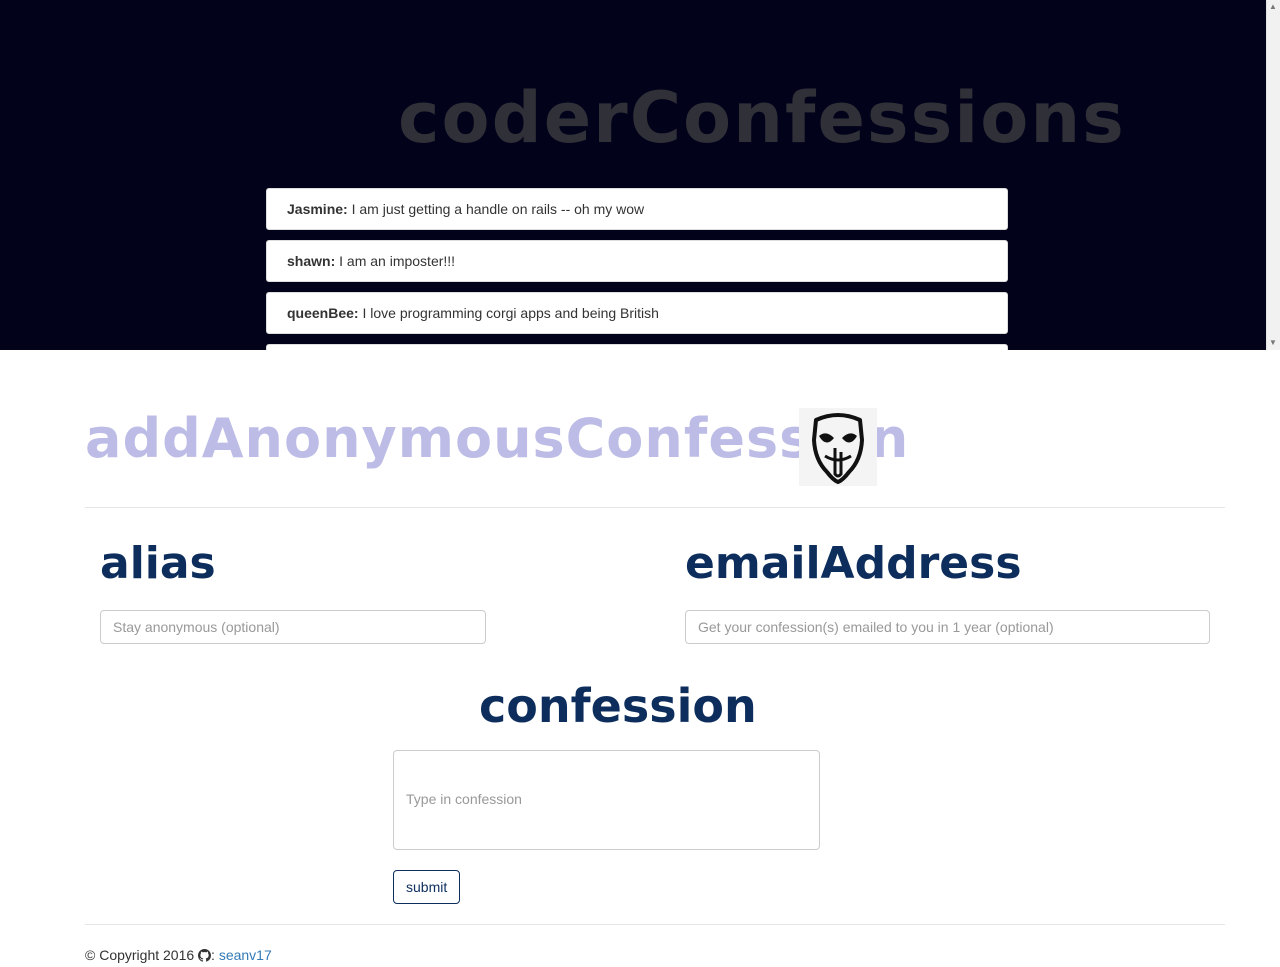  What do you see at coordinates (637, 261) in the screenshot?
I see `confession-item: shawn: I am an imposter!!!` at bounding box center [637, 261].